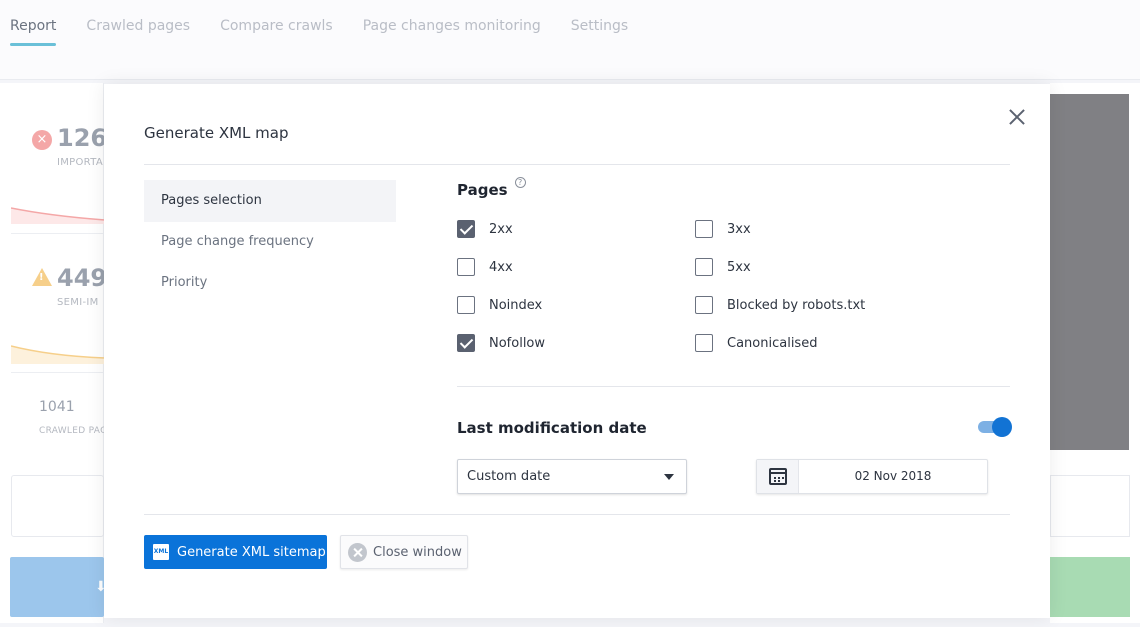  I want to click on checkbox-label: 3xx, so click(739, 229).